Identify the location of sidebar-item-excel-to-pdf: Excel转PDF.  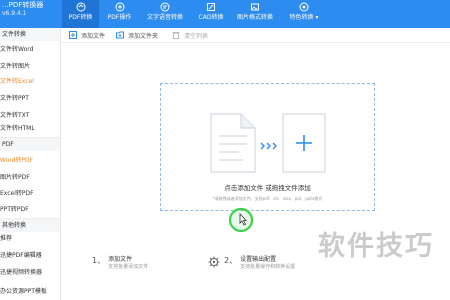
(30, 193).